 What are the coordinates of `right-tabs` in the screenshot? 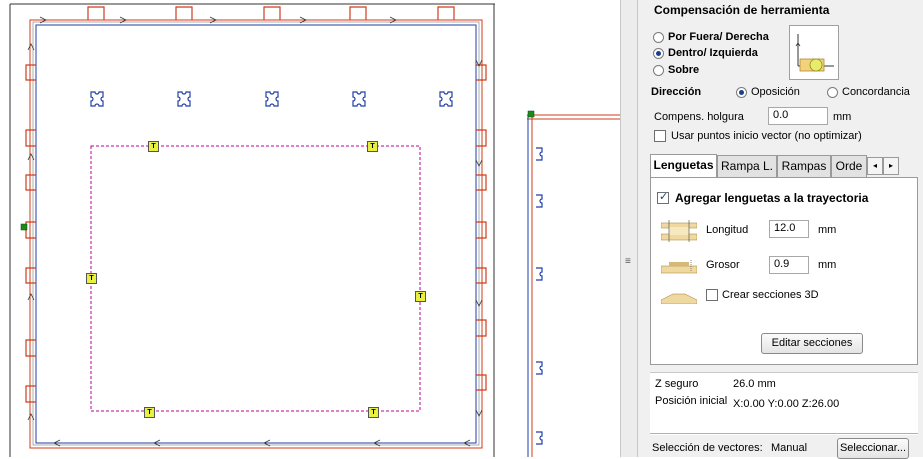 It's located at (481, 227).